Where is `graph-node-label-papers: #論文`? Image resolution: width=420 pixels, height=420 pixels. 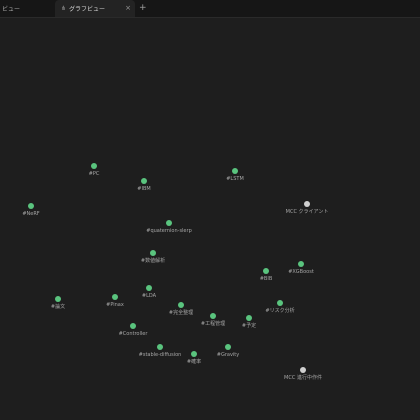
graph-node-label-papers: #論文 is located at coordinates (58, 307).